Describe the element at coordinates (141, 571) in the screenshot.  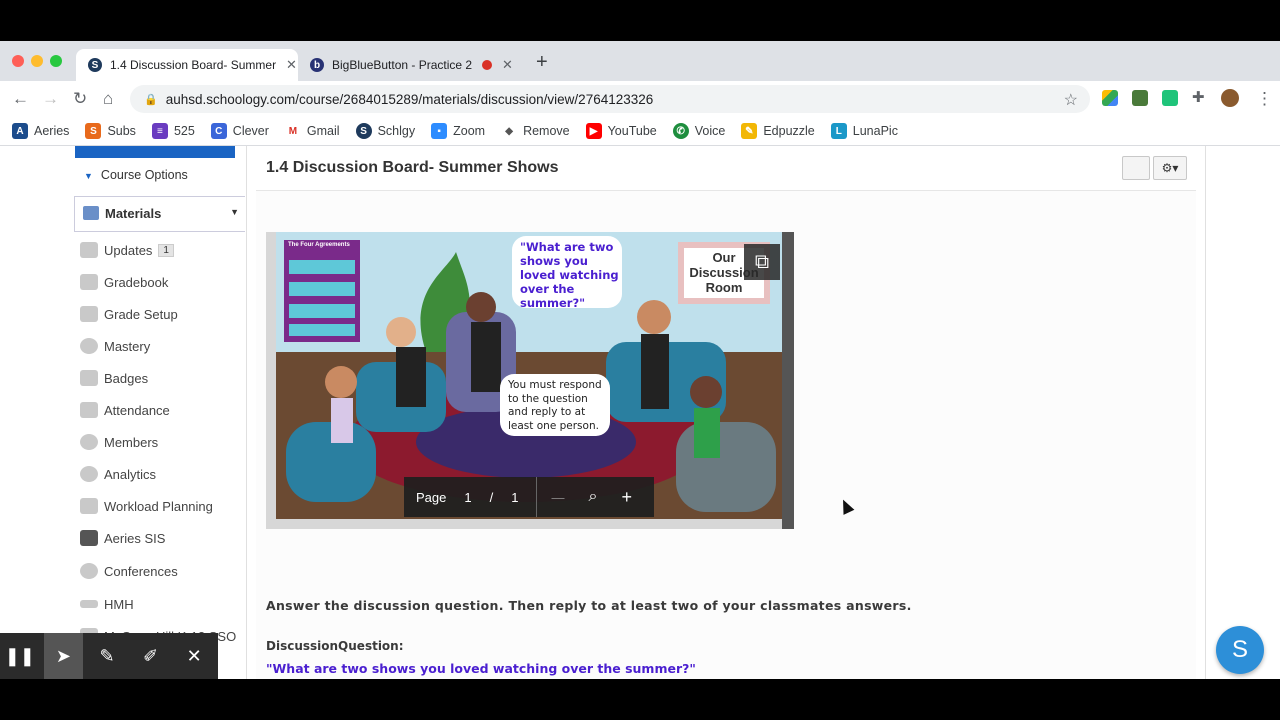
I see `nav-label: Conferences` at that location.